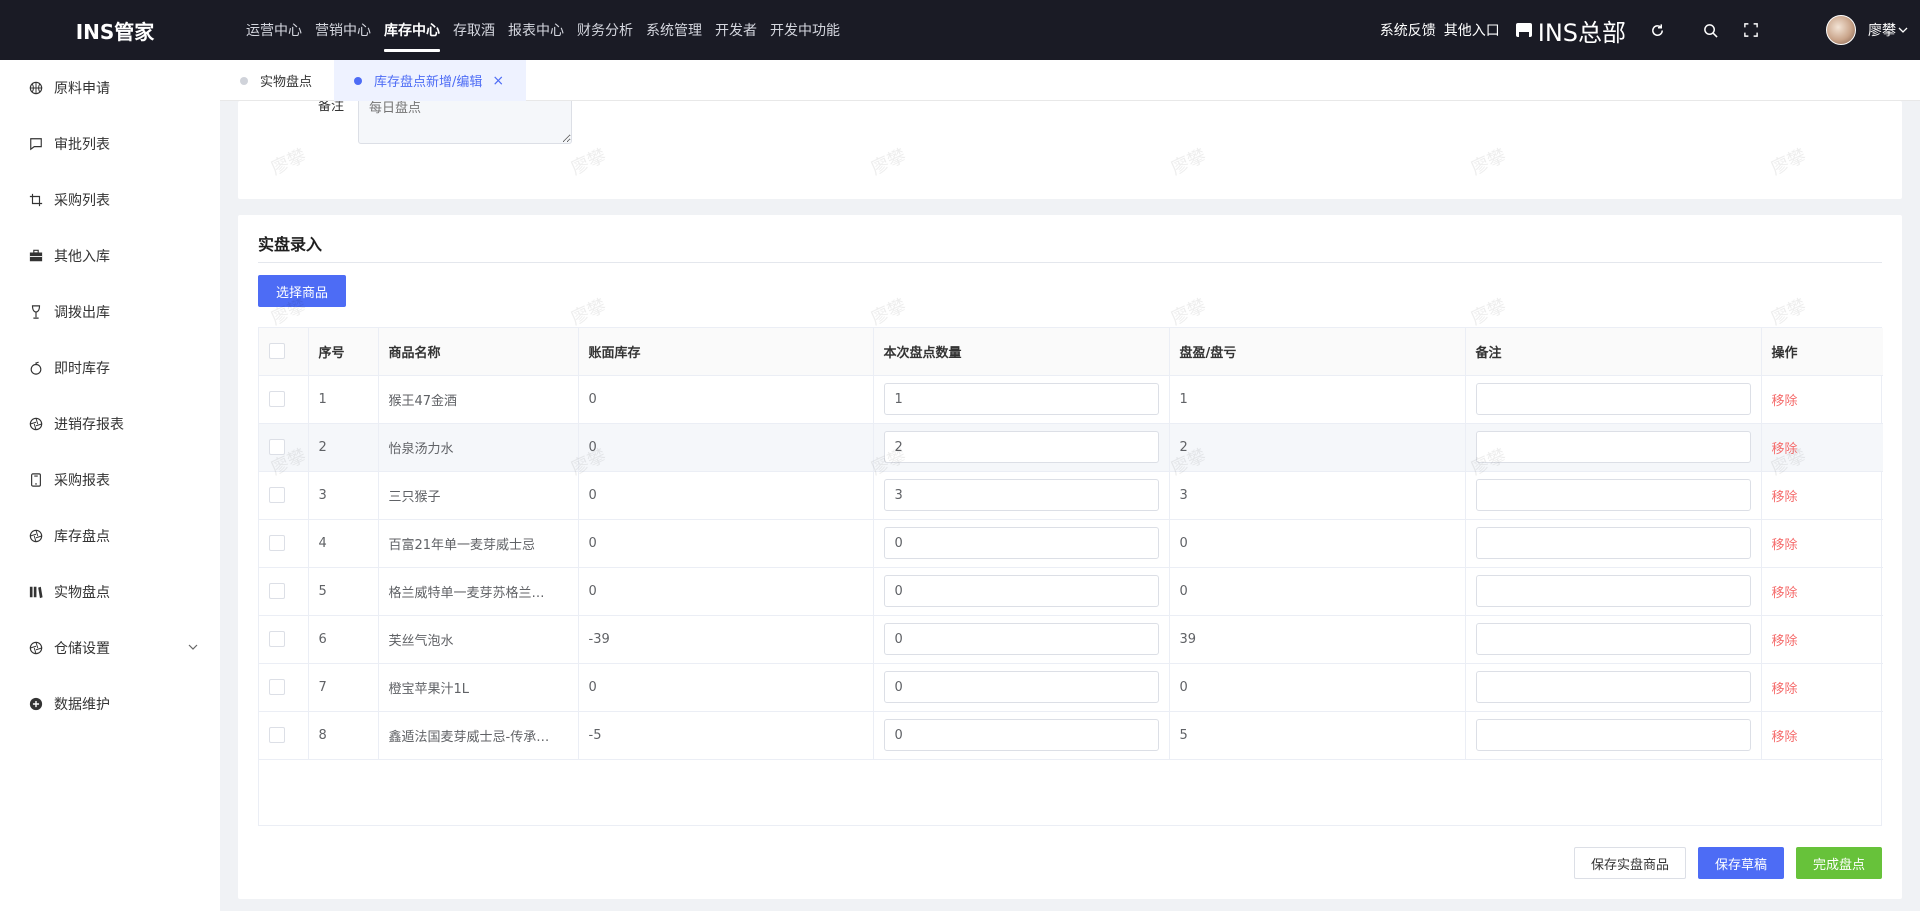  I want to click on tab-dot, so click(358, 80).